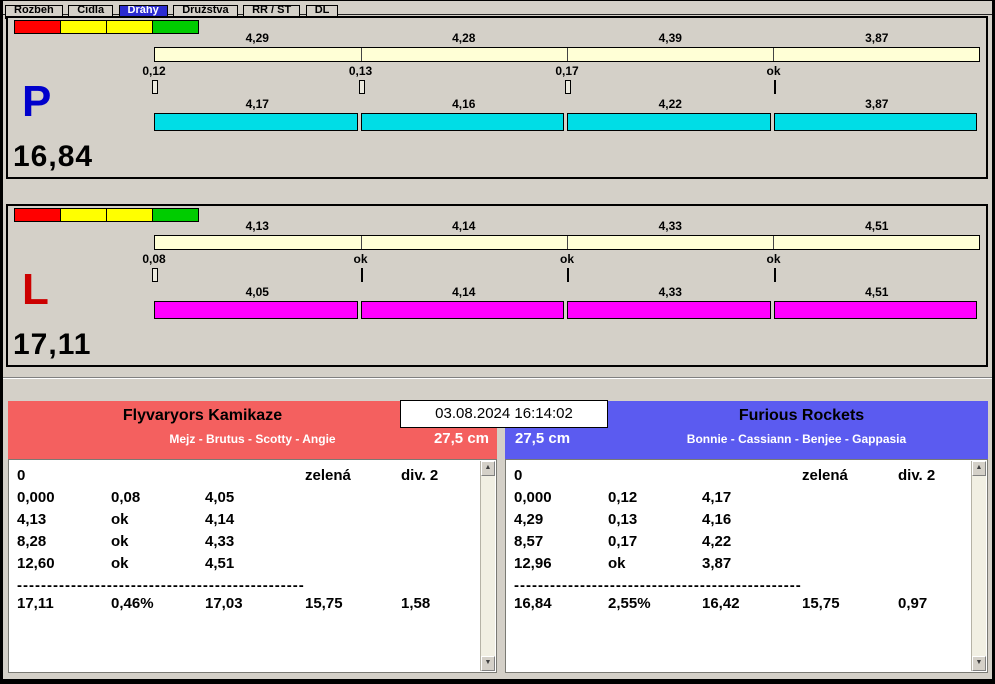  Describe the element at coordinates (741, 522) in the screenshot. I see `result-row: 4,29 0,13 4,16` at that location.